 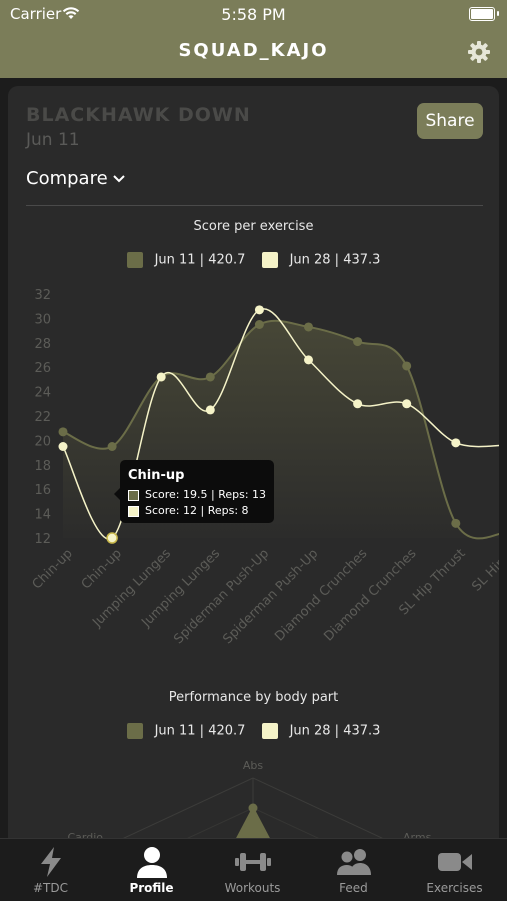 I want to click on nav-bar: SQUAD_KAJO, so click(x=253, y=54).